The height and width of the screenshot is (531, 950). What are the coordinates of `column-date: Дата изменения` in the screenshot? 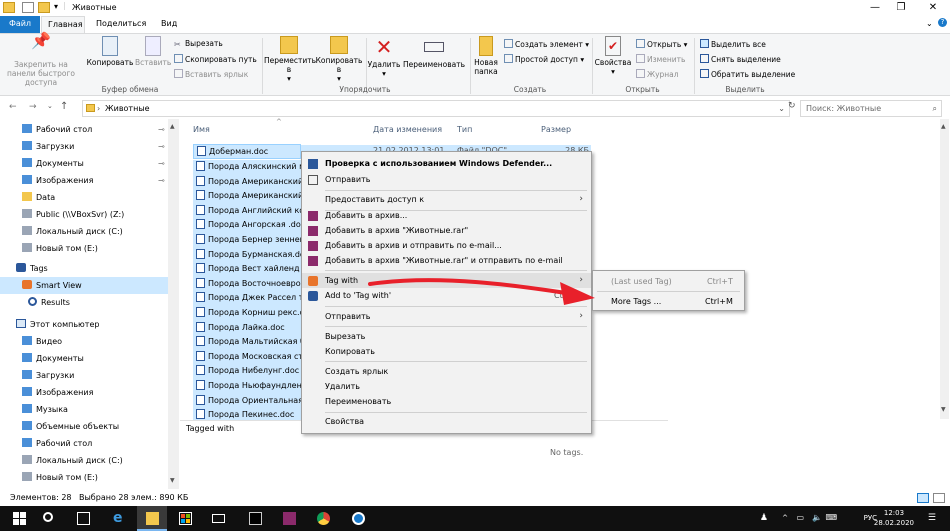 It's located at (407, 129).